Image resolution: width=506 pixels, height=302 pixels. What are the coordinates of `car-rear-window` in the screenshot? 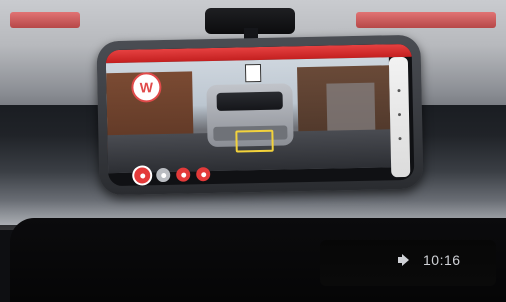 It's located at (249, 101).